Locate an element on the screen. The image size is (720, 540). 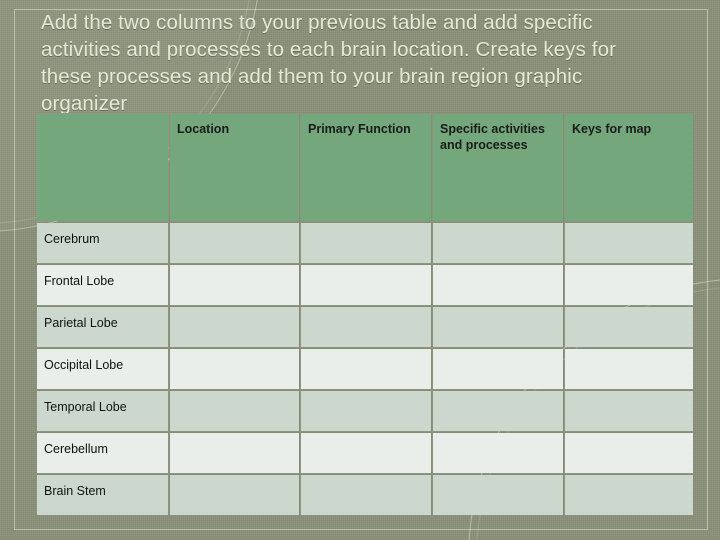
column-header-keys-for-map: Keys for map is located at coordinates (629, 167).